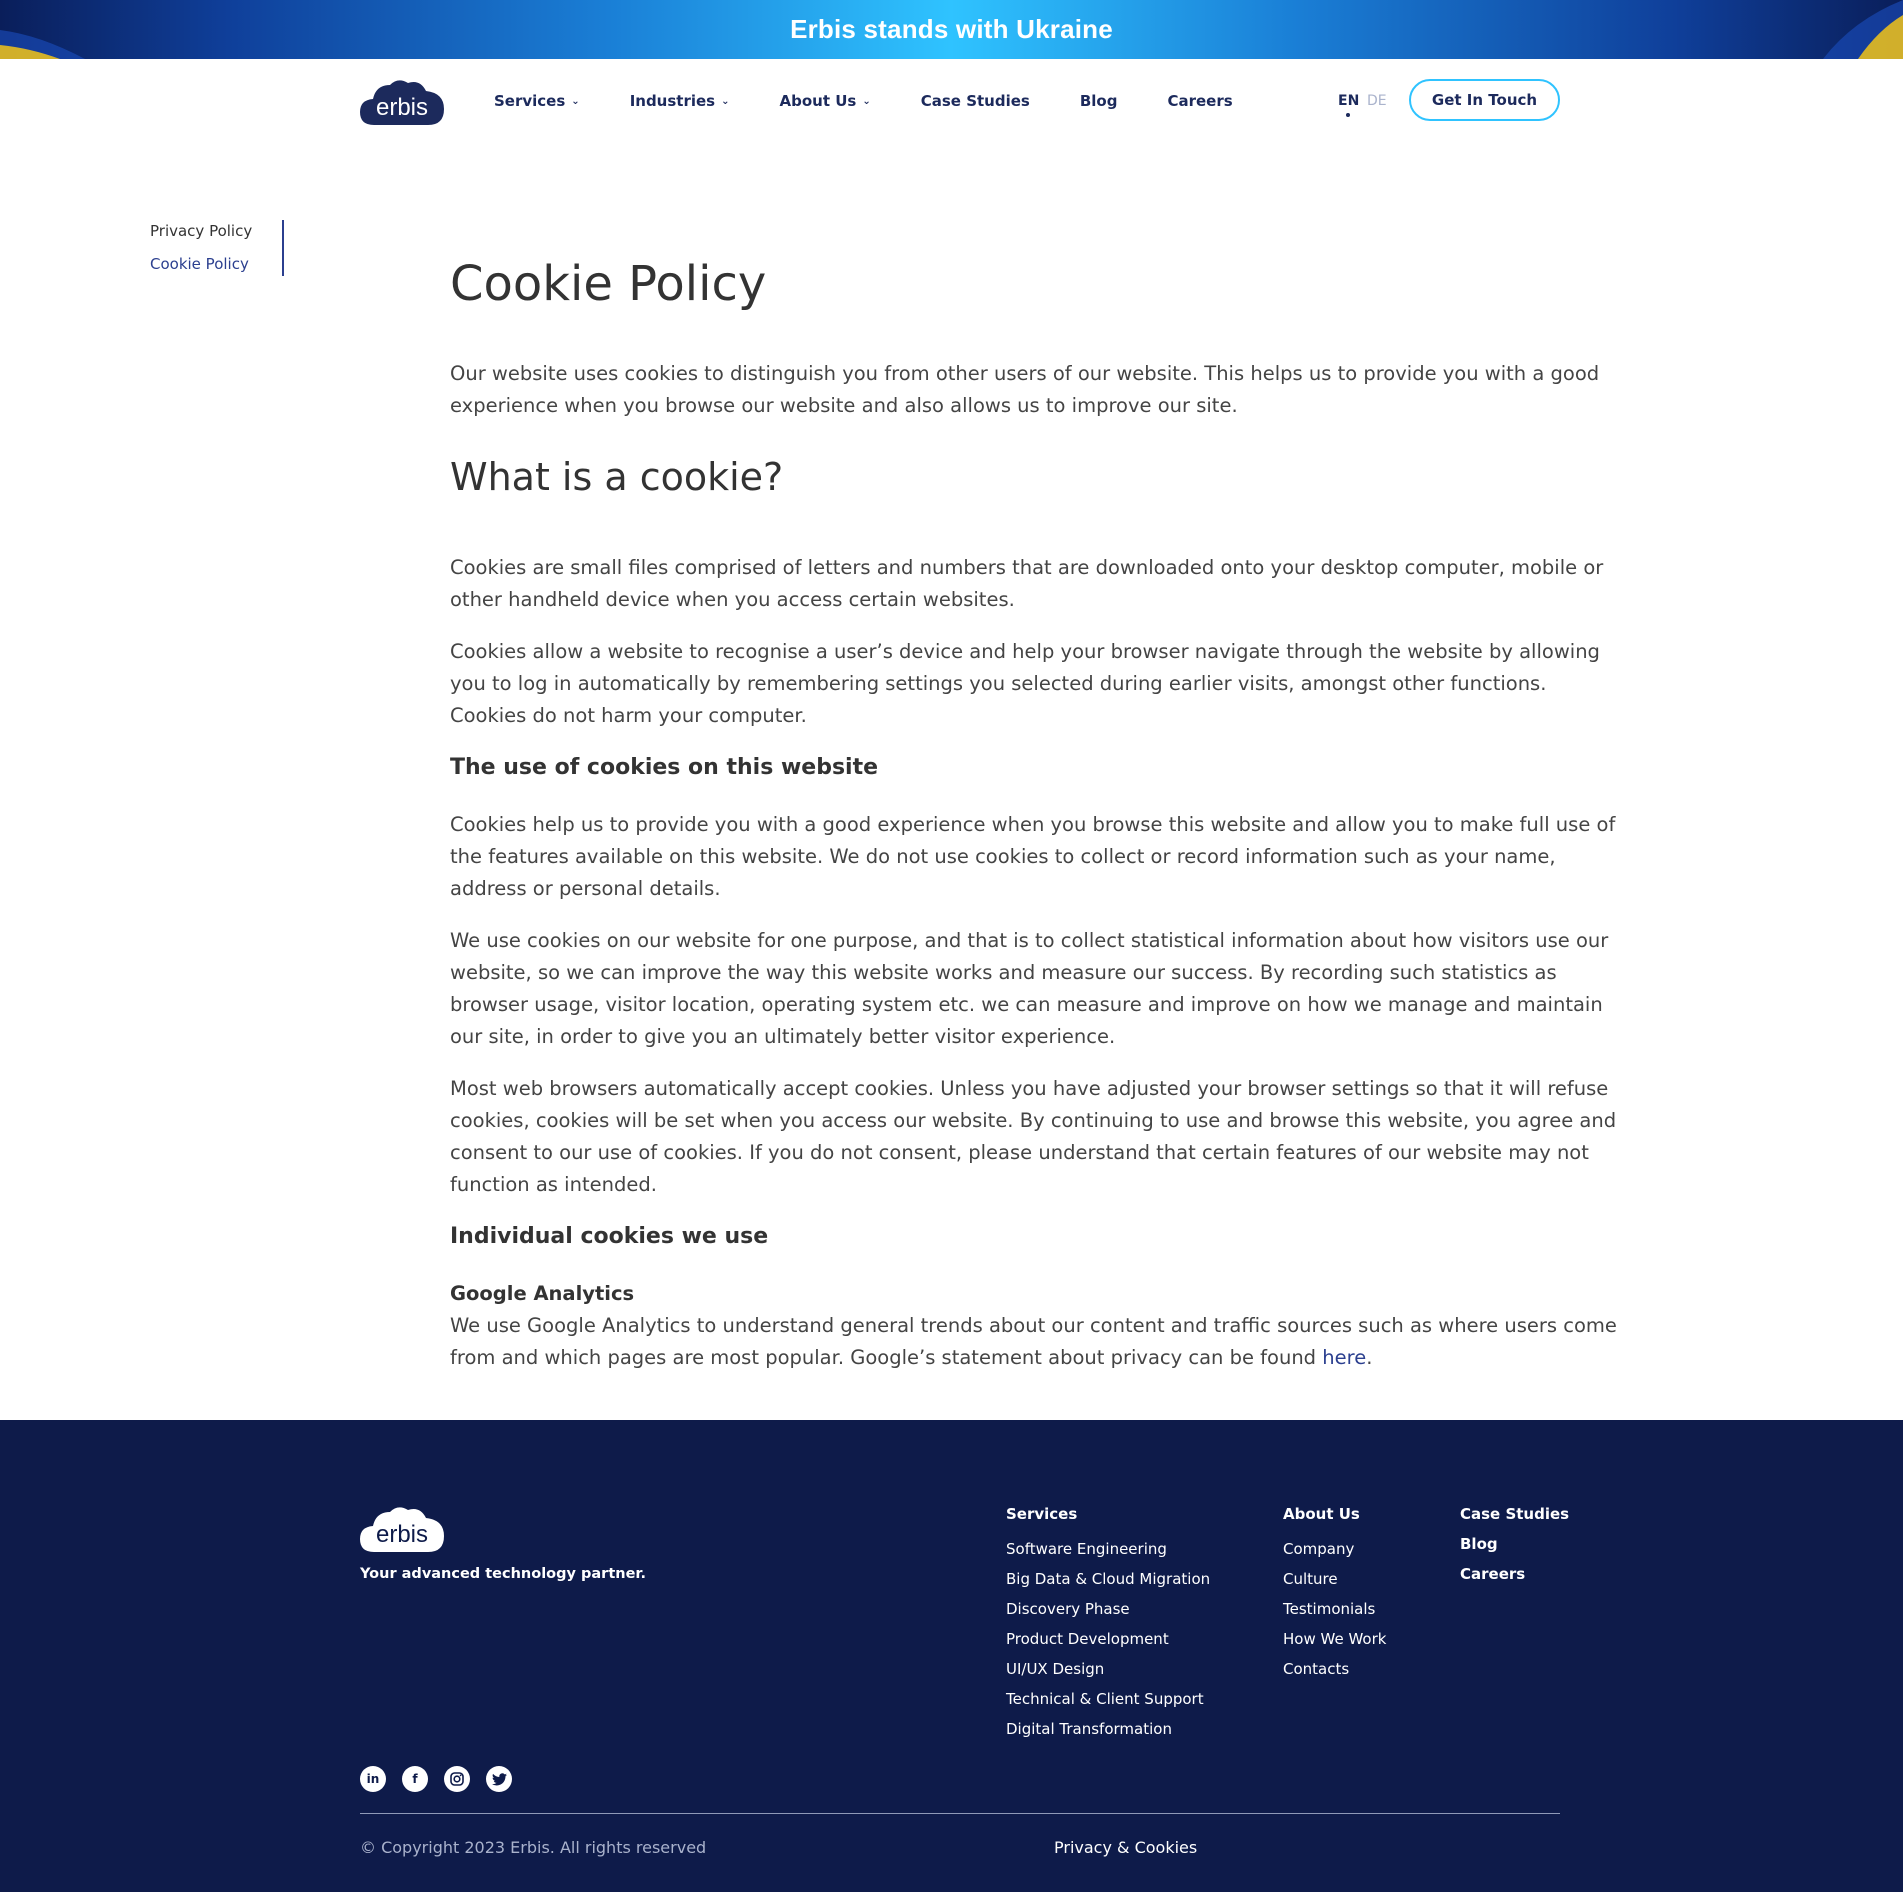 The image size is (1903, 1892). Describe the element at coordinates (1377, 101) in the screenshot. I see `lang-de: DE` at that location.